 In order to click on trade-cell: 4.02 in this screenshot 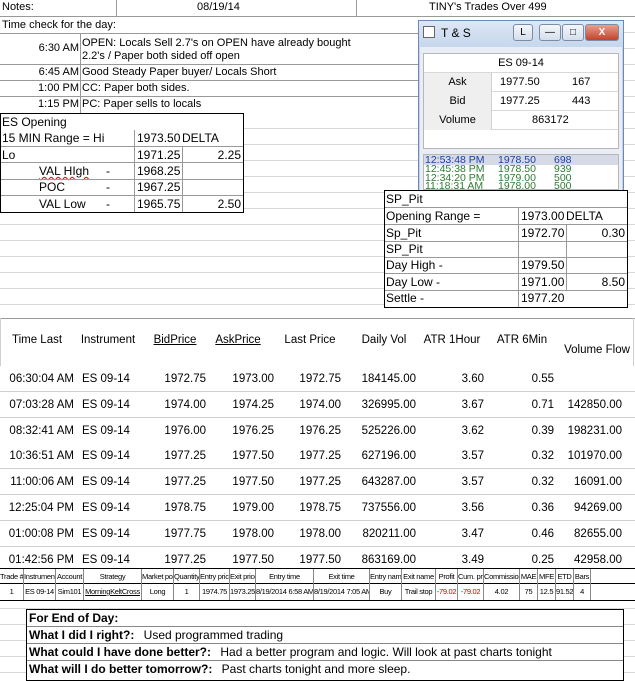, I will do `click(502, 592)`.